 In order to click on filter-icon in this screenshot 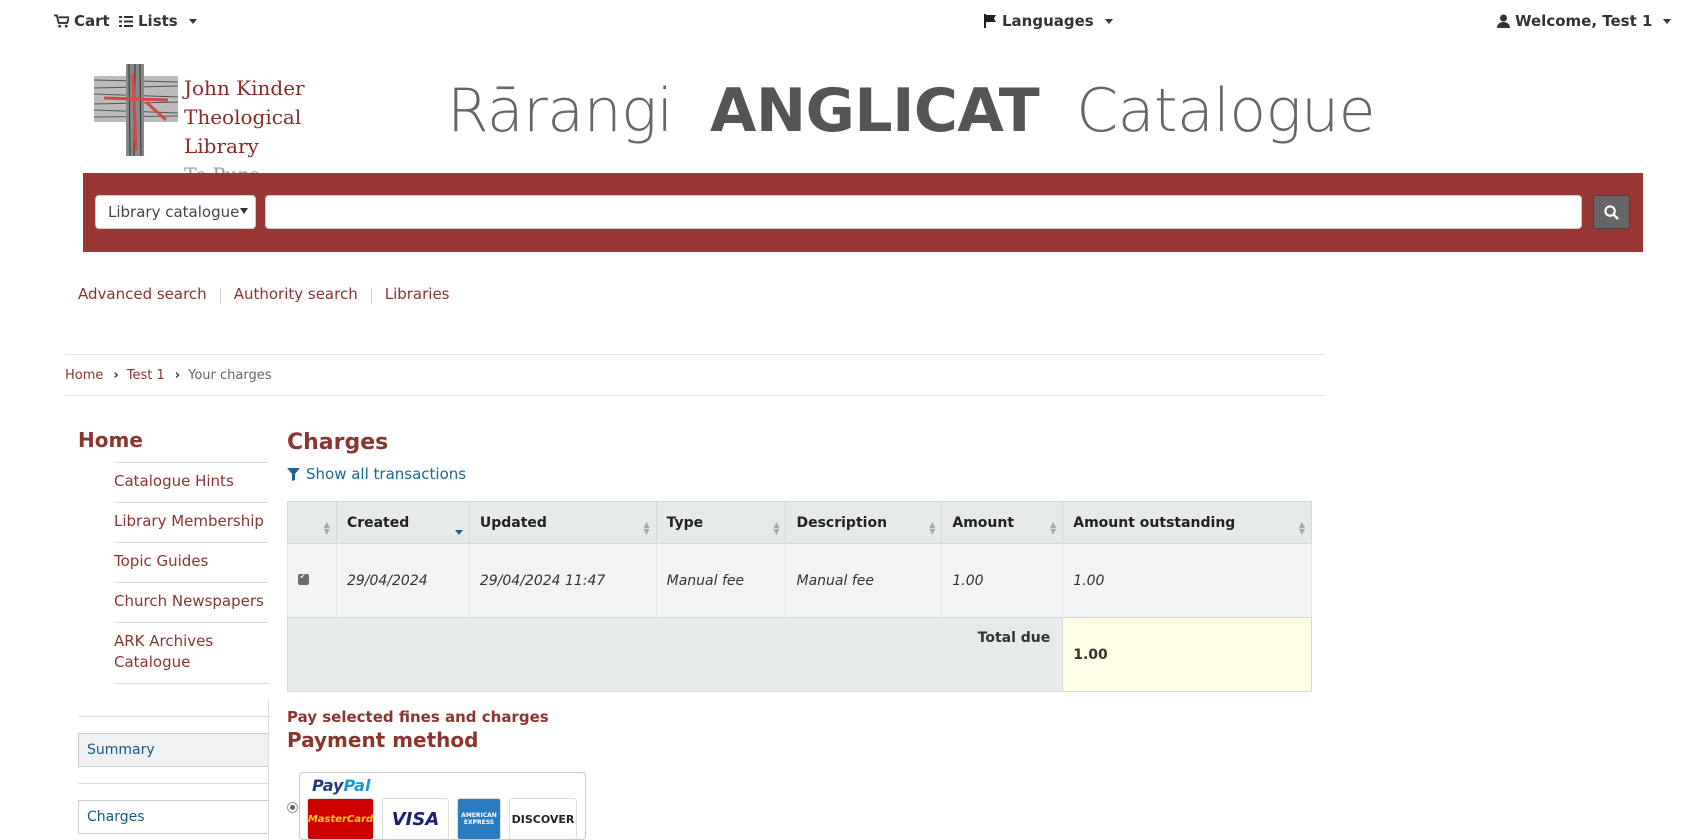, I will do `click(293, 474)`.